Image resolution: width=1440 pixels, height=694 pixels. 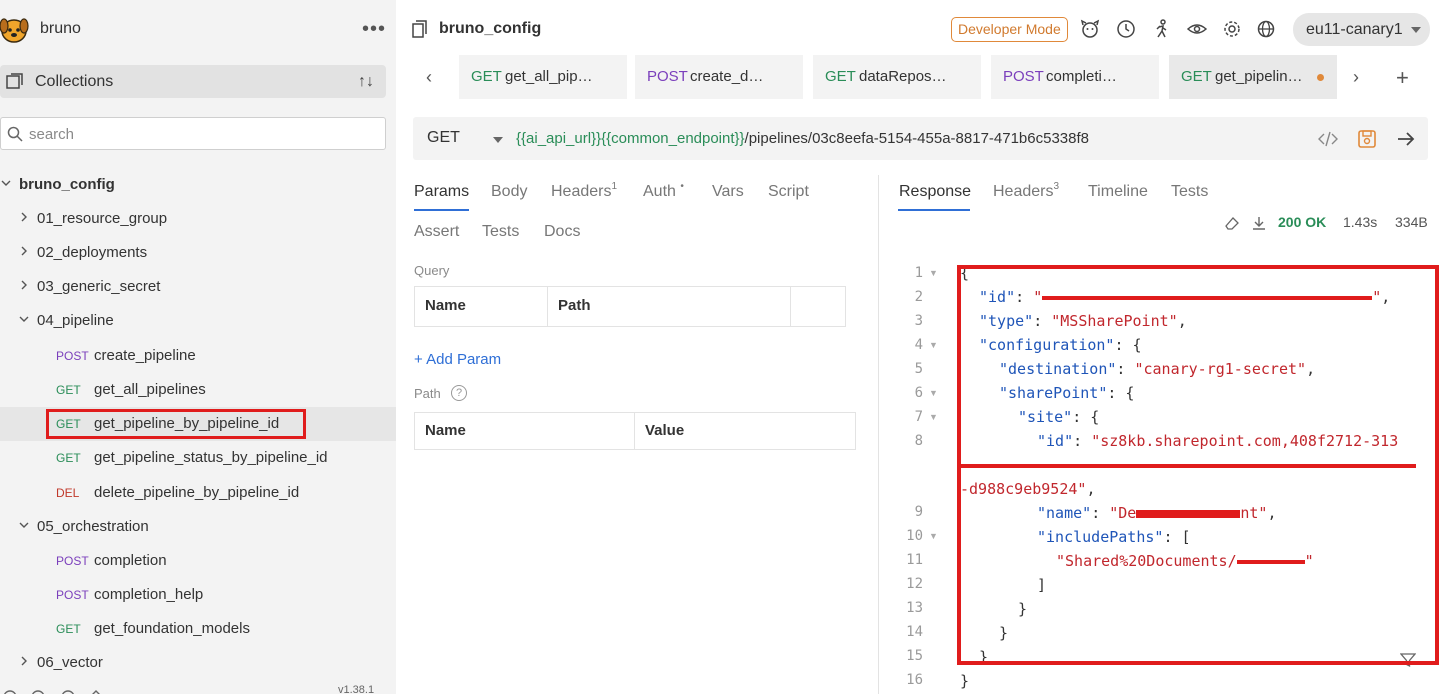 What do you see at coordinates (630, 306) in the screenshot?
I see `query-params-table: Name Path` at bounding box center [630, 306].